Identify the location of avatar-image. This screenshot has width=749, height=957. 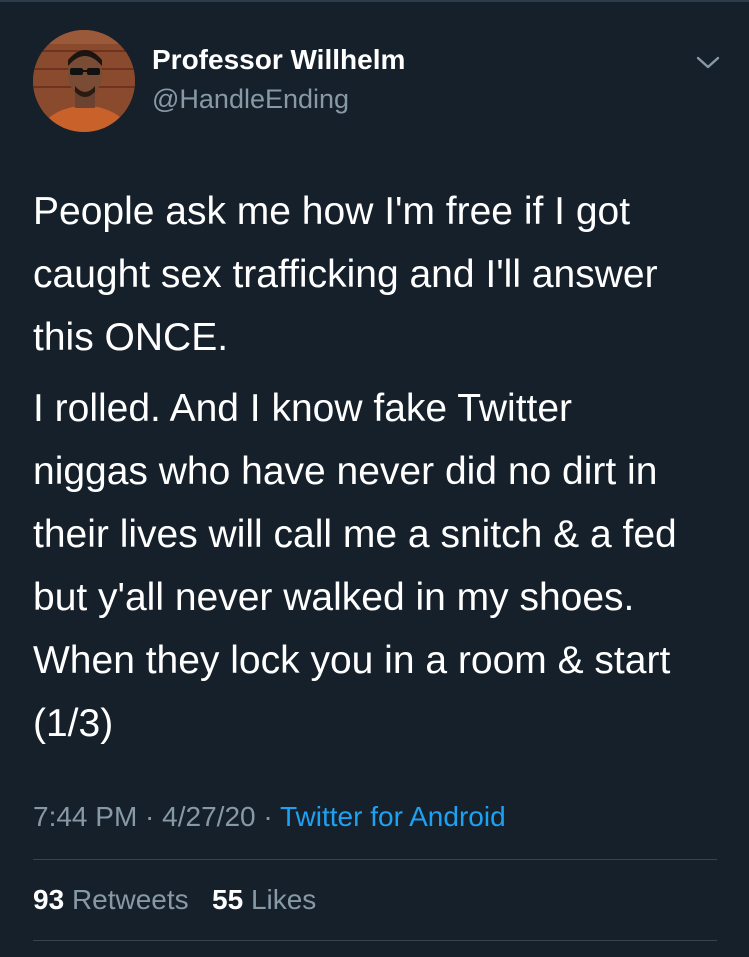
(84, 81).